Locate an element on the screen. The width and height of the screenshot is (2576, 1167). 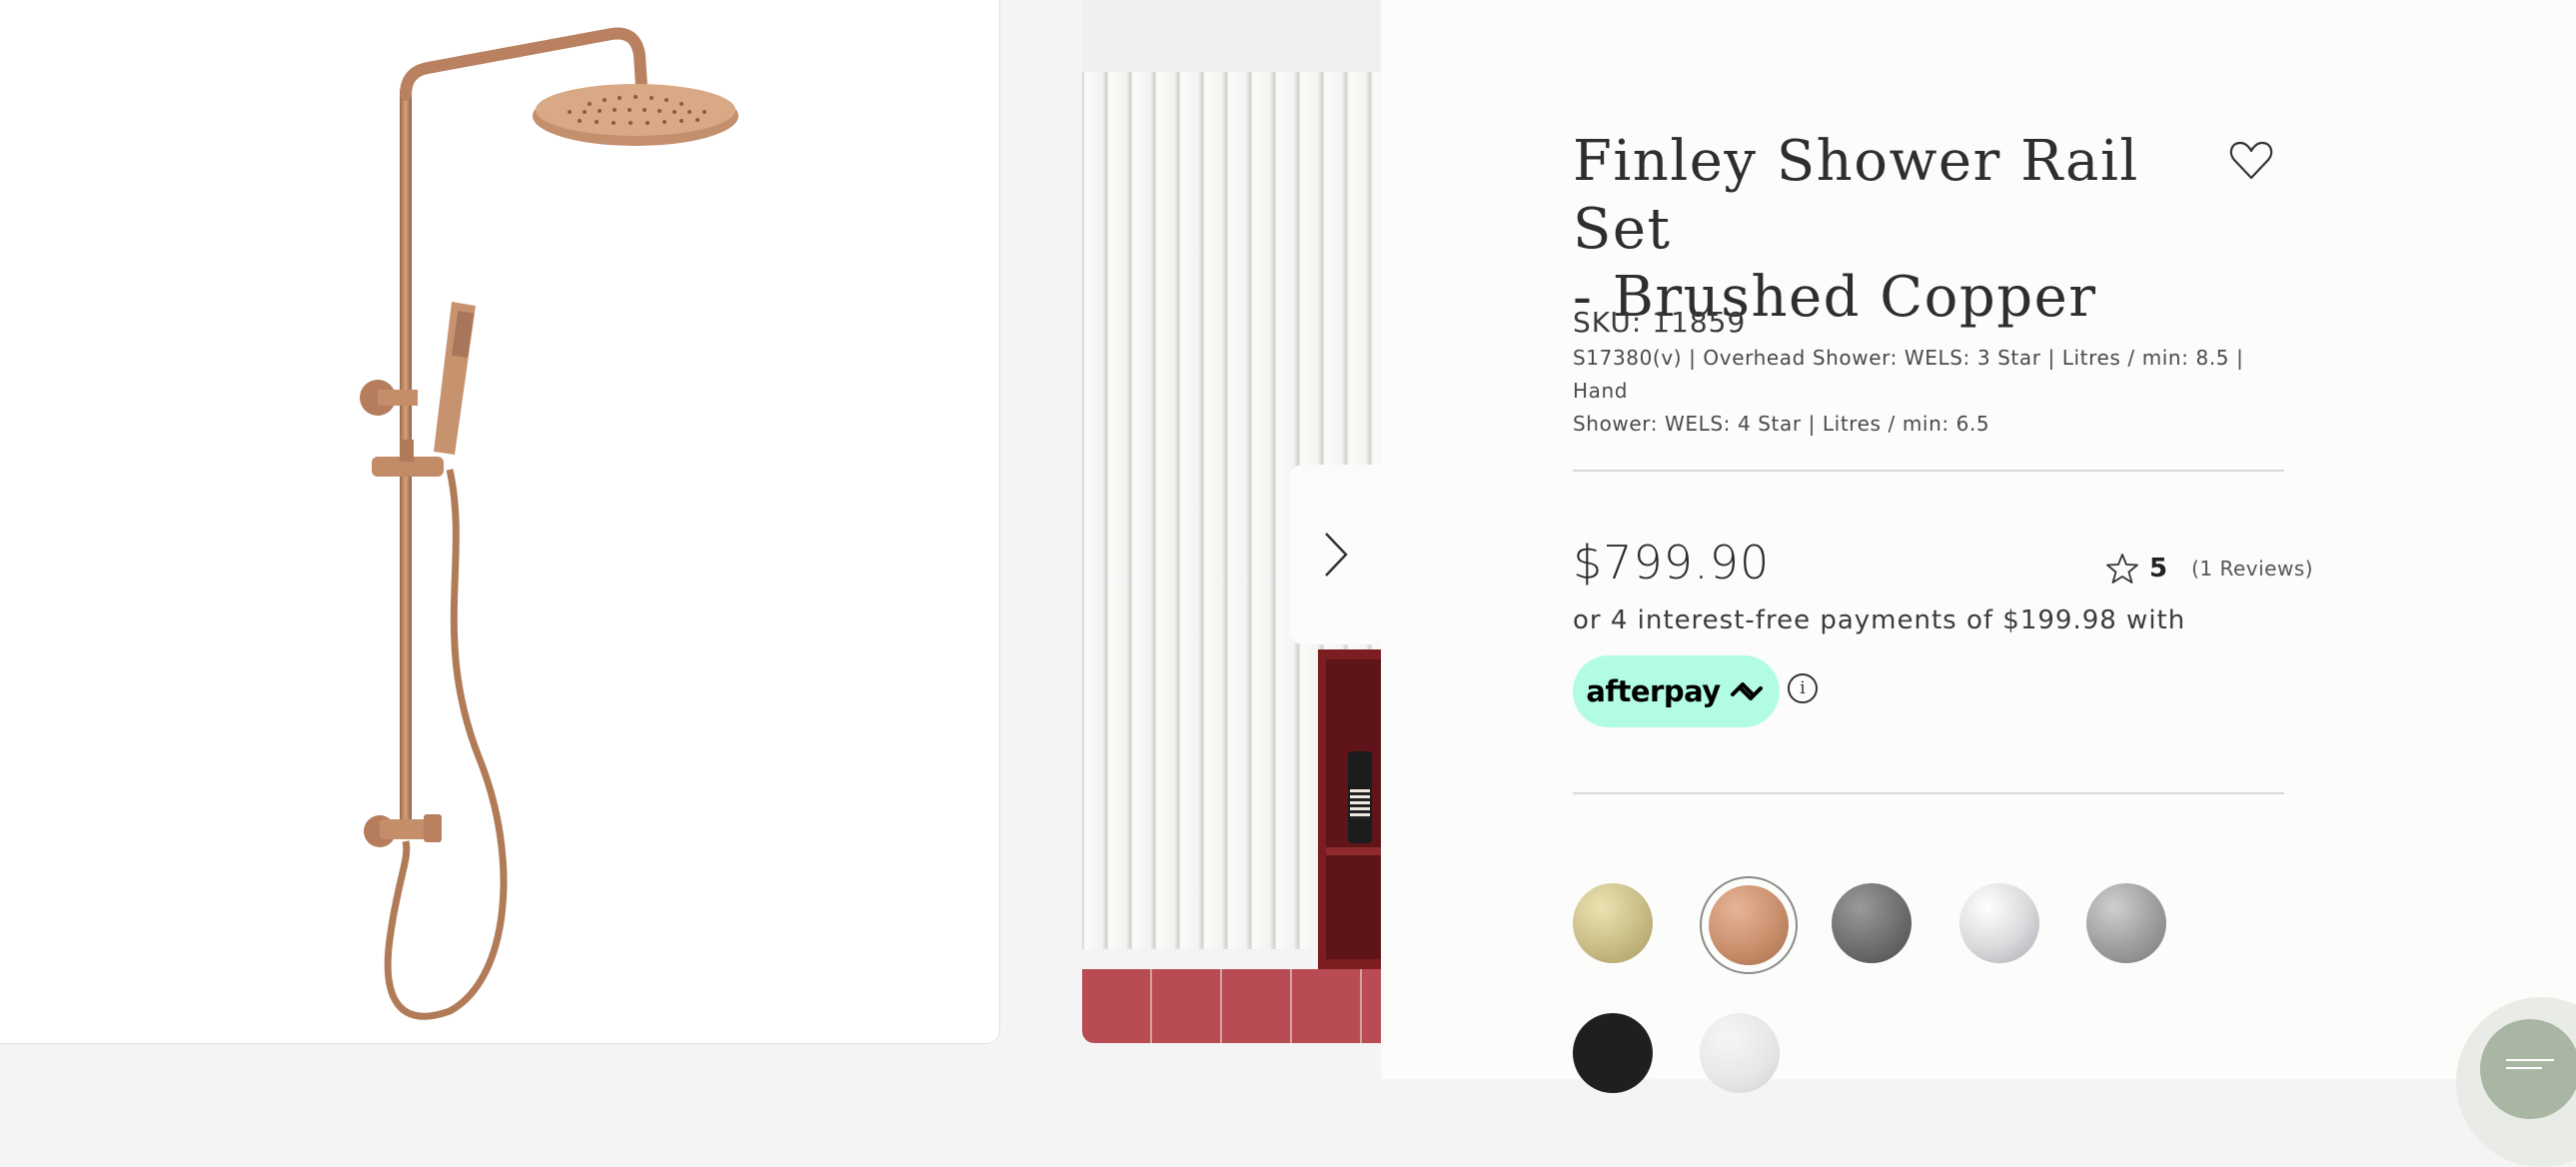
floor-tiles is located at coordinates (1232, 1006).